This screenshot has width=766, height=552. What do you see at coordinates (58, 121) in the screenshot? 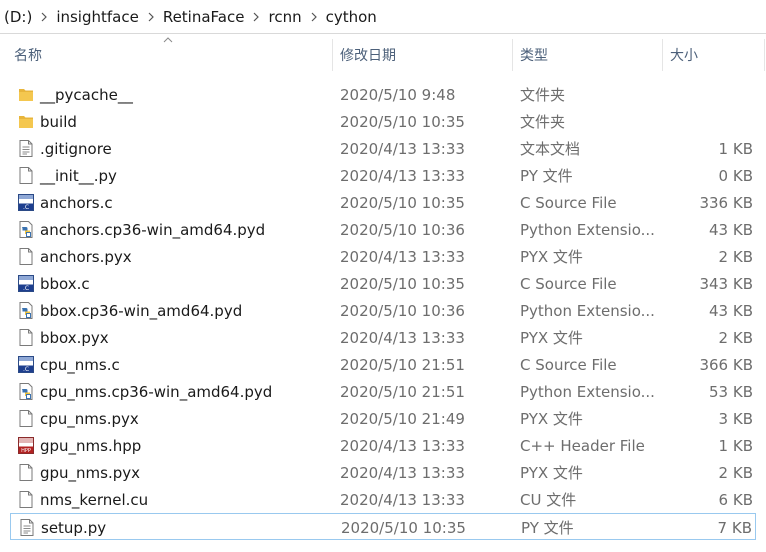
I see `file-name: build` at bounding box center [58, 121].